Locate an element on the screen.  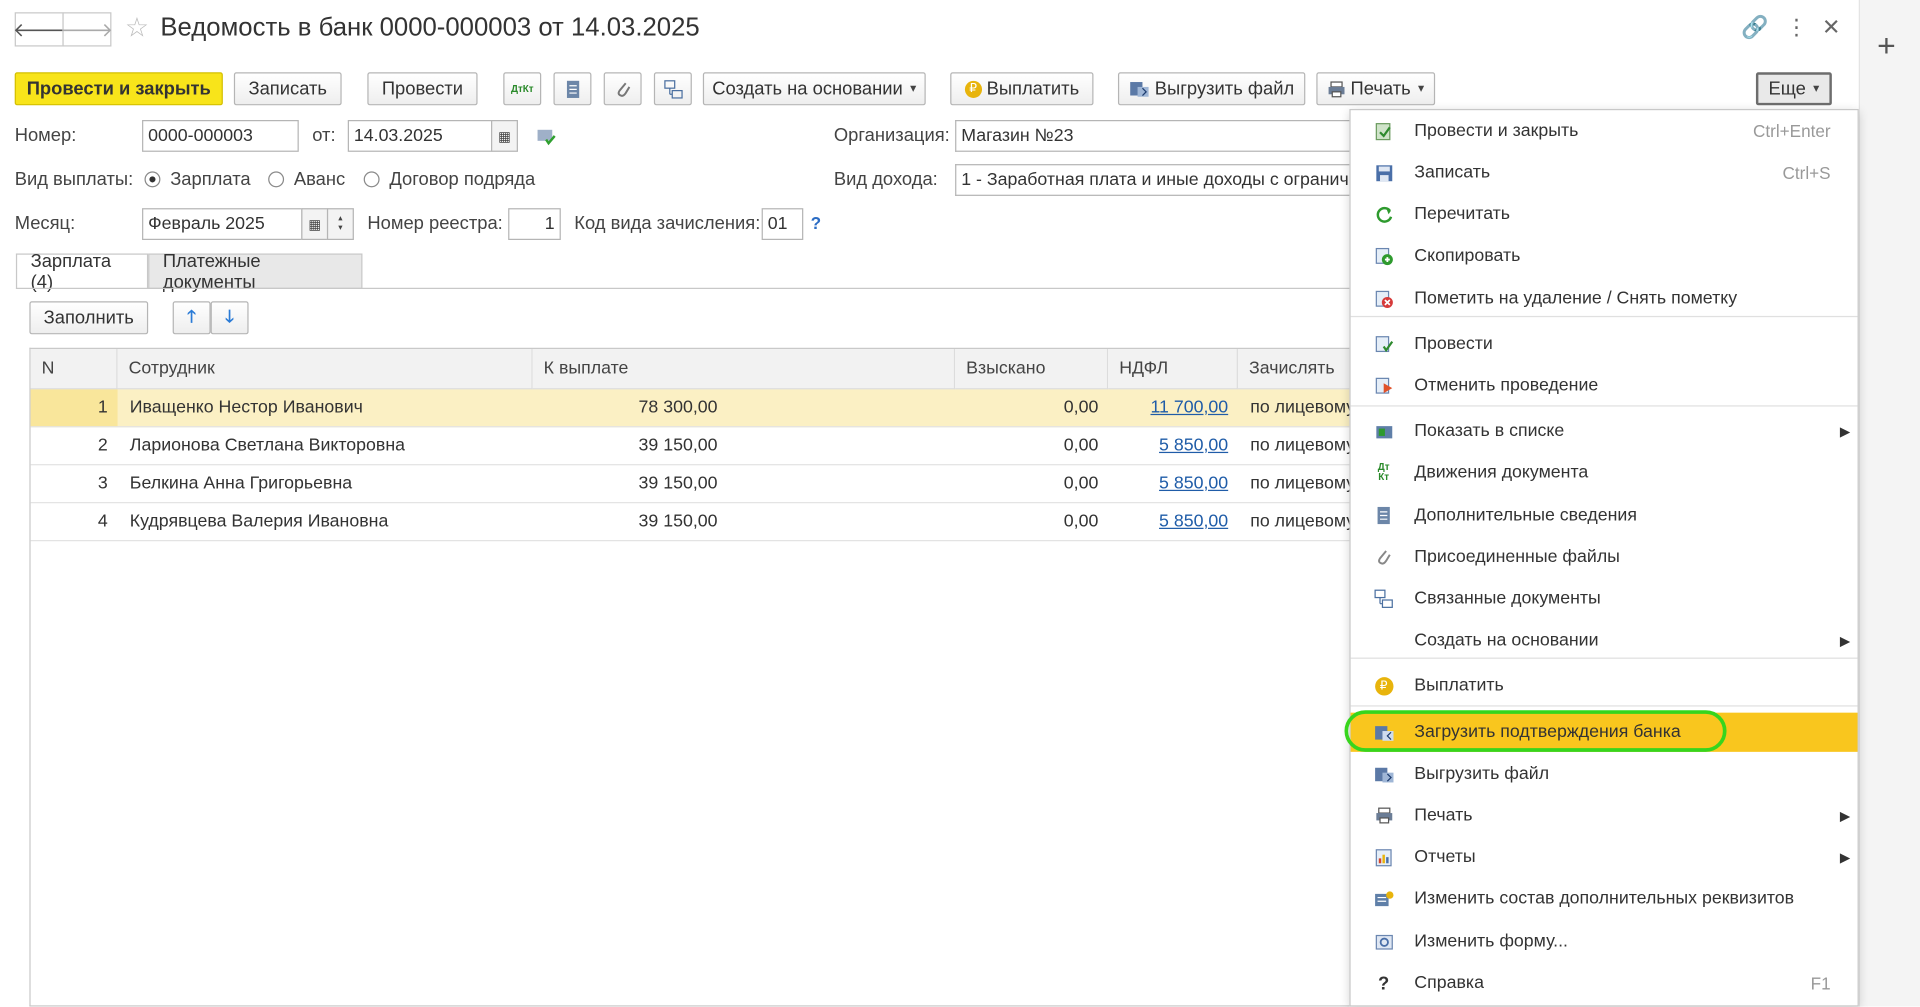
menu-item: Скопировать is located at coordinates (1604, 255).